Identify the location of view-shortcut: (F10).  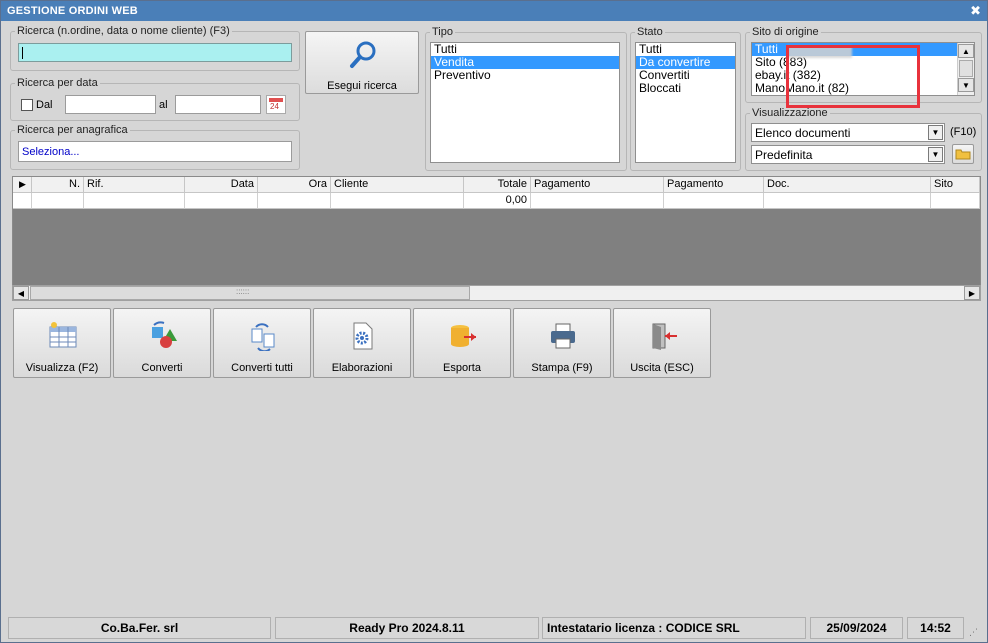
(963, 132).